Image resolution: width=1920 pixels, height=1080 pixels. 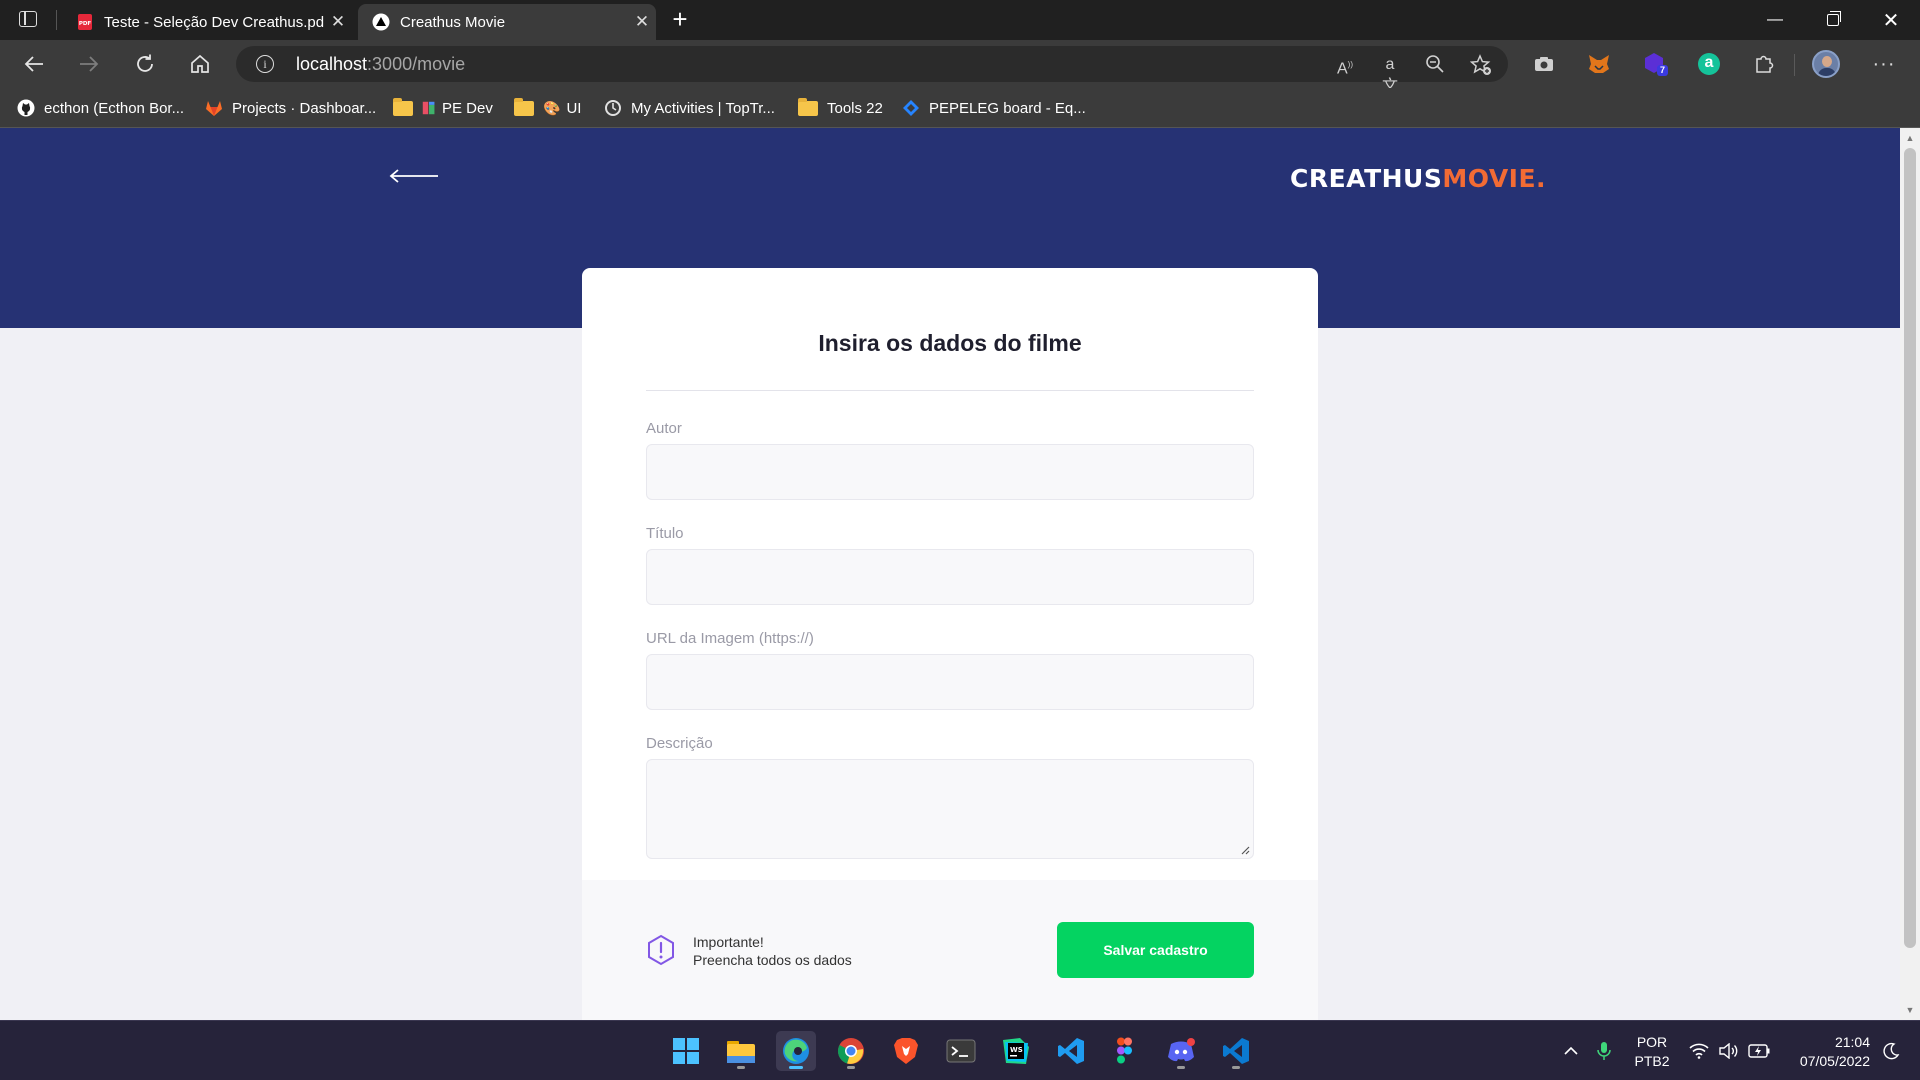 What do you see at coordinates (34, 64) in the screenshot?
I see `back-button` at bounding box center [34, 64].